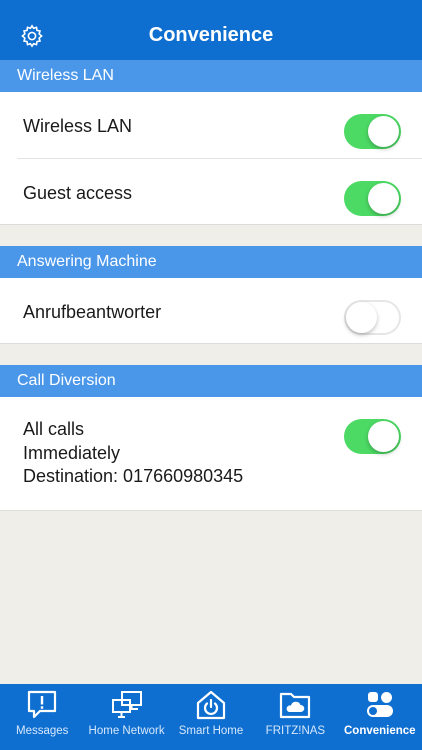 This screenshot has height=750, width=422. Describe the element at coordinates (133, 476) in the screenshot. I see `diversion-destination: Destination: 017660980345` at that location.